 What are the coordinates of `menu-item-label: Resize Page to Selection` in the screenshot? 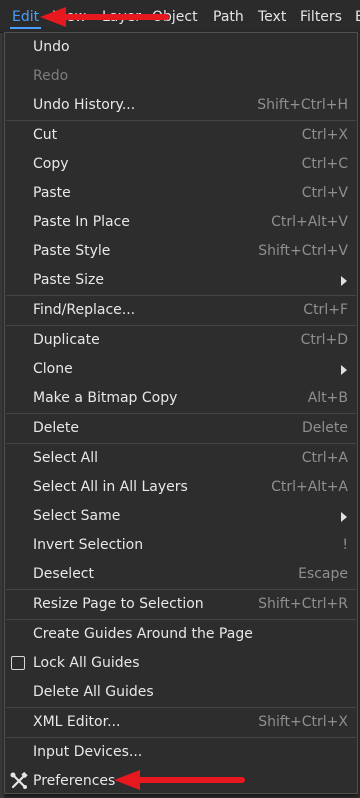 It's located at (118, 604).